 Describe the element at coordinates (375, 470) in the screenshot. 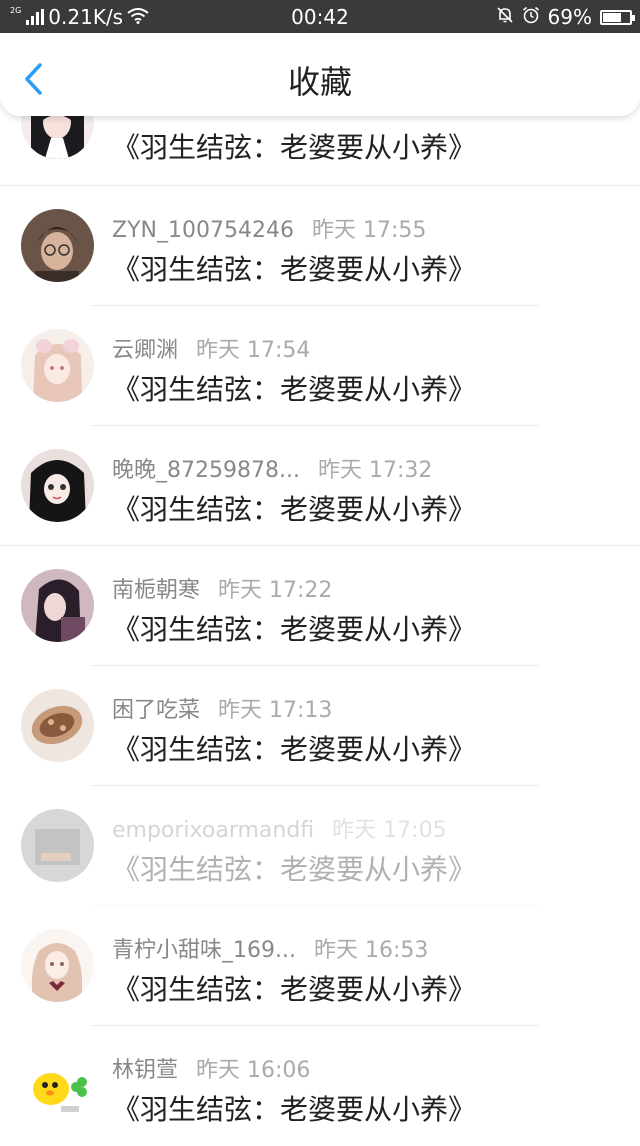

I see `timestamp: 昨天 17:32` at that location.